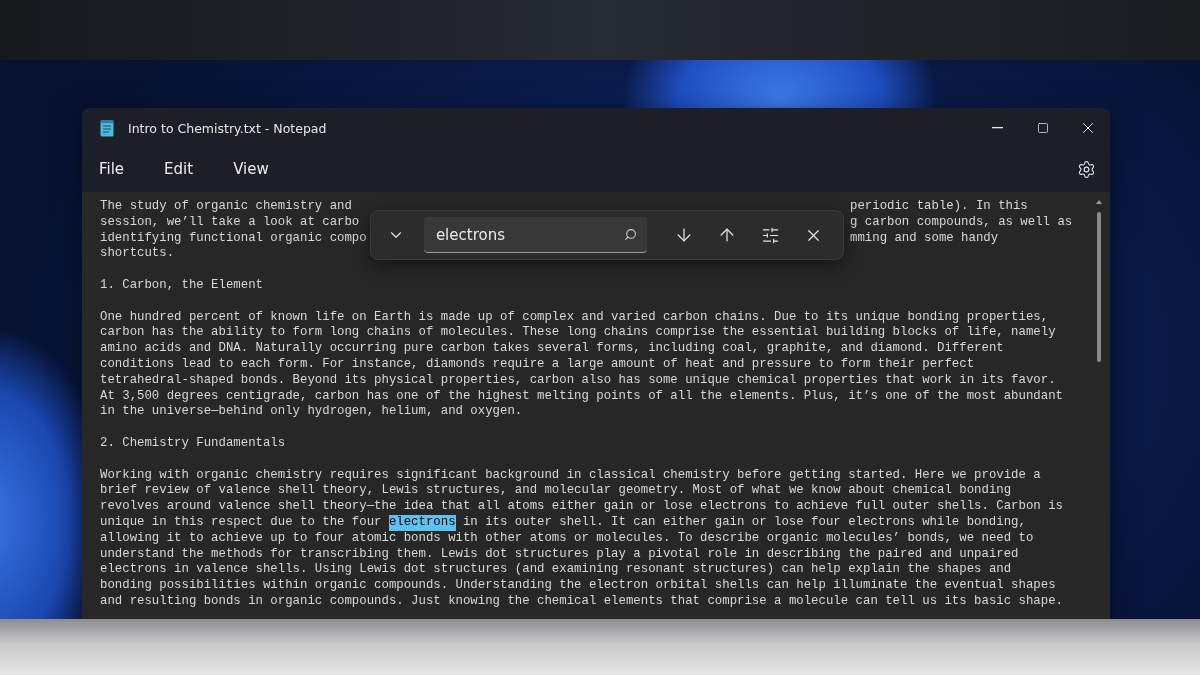 The width and height of the screenshot is (1200, 675). What do you see at coordinates (535, 235) in the screenshot?
I see `search-field: electrons` at bounding box center [535, 235].